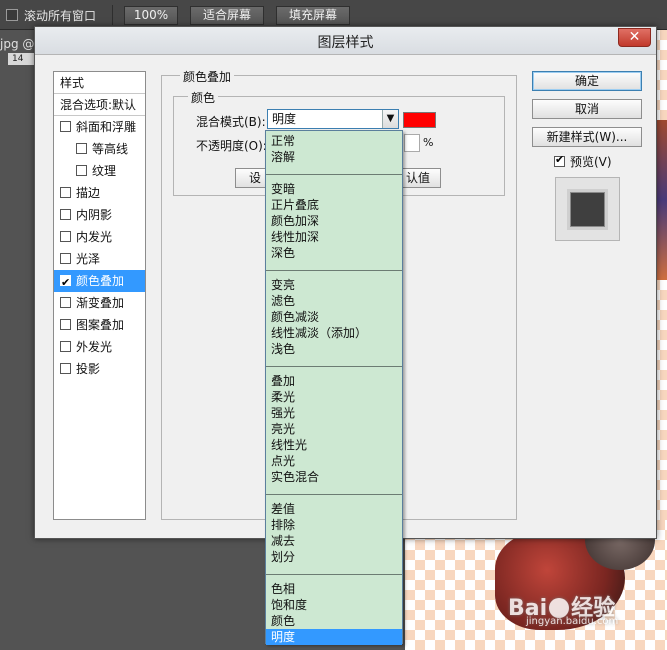 This screenshot has width=667, height=650. What do you see at coordinates (334, 509) in the screenshot?
I see `blend-mode-option: 差值` at bounding box center [334, 509].